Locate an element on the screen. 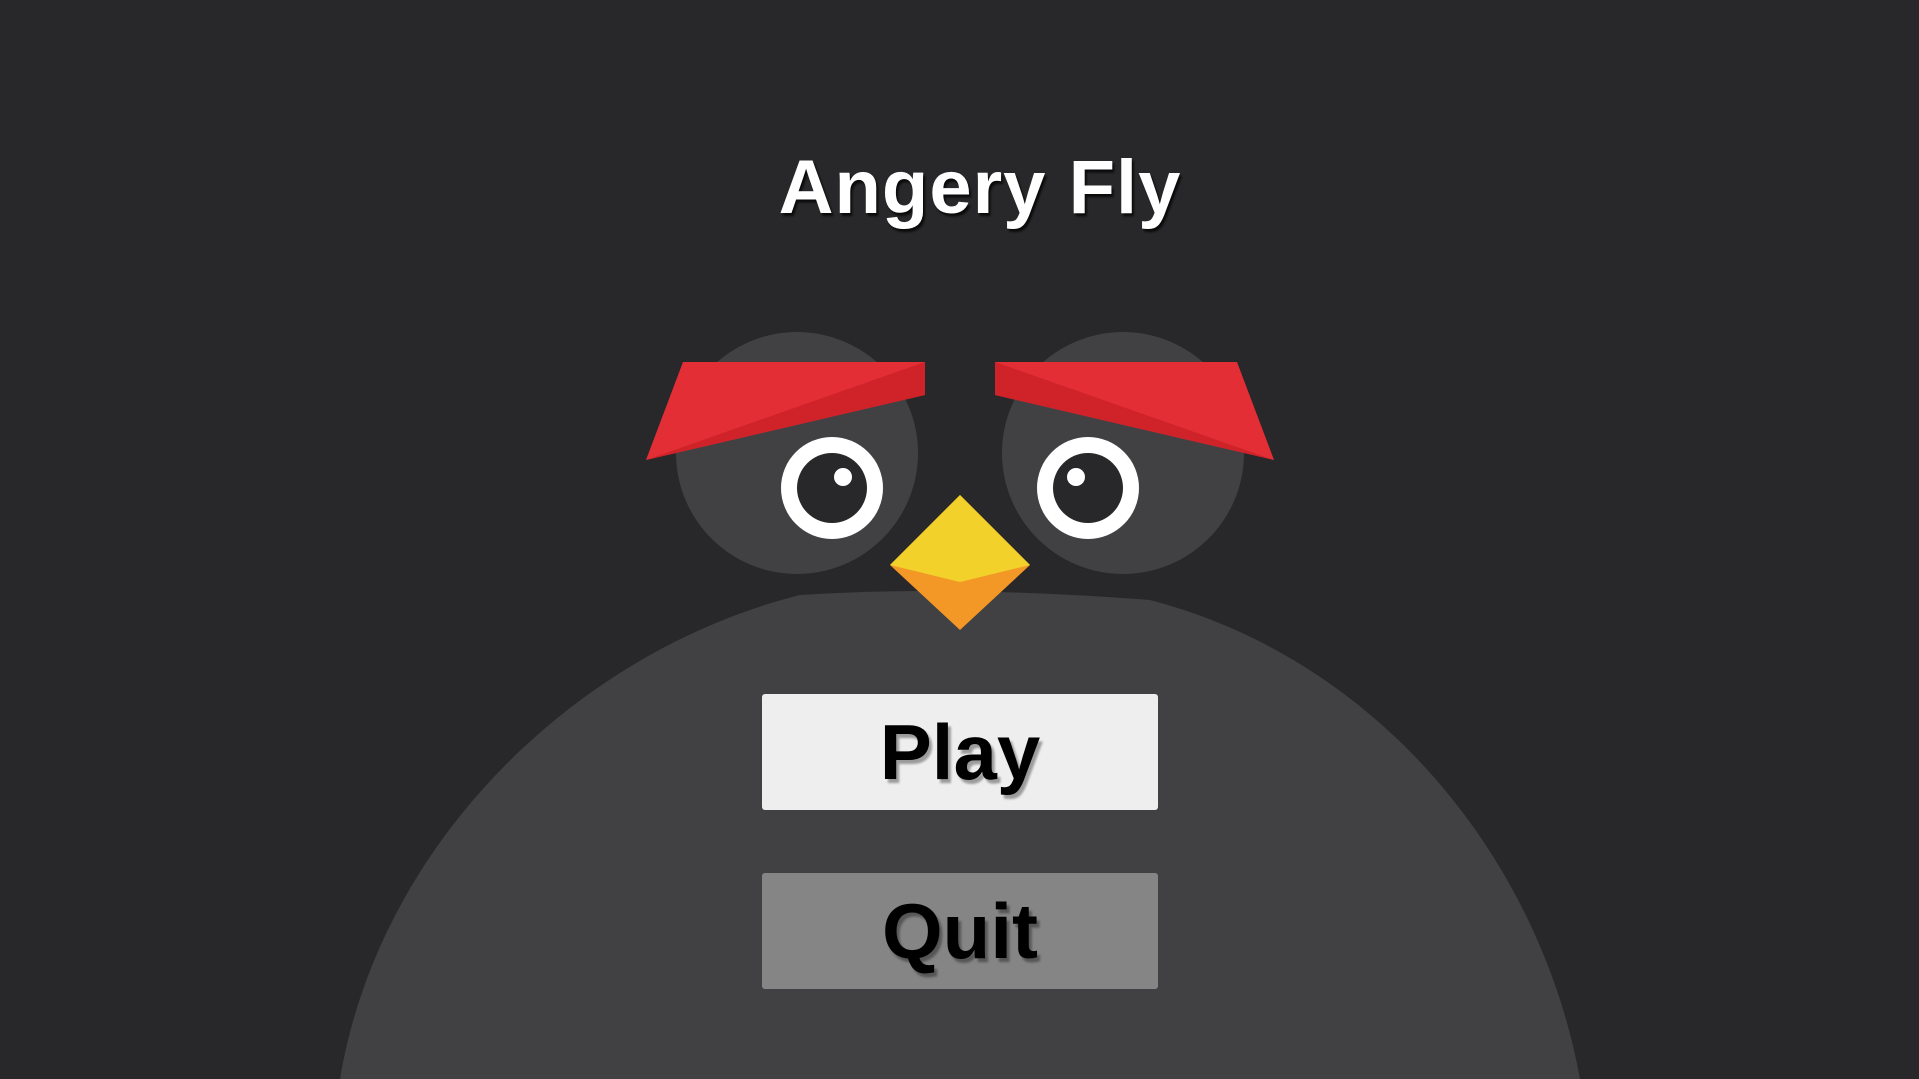 The height and width of the screenshot is (1079, 1919). play-button-label: Play is located at coordinates (960, 751).